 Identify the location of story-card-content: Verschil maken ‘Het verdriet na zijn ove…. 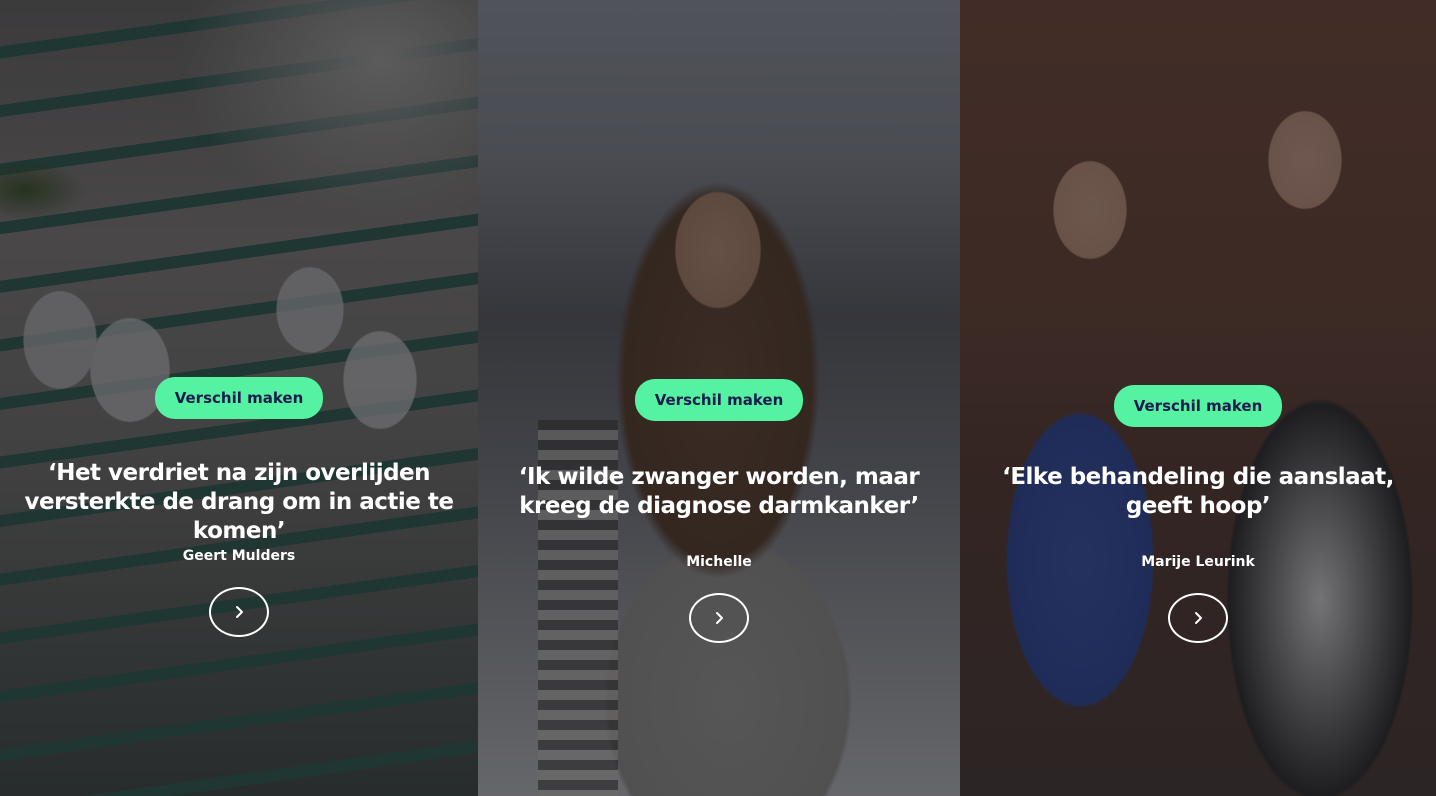
(239, 507).